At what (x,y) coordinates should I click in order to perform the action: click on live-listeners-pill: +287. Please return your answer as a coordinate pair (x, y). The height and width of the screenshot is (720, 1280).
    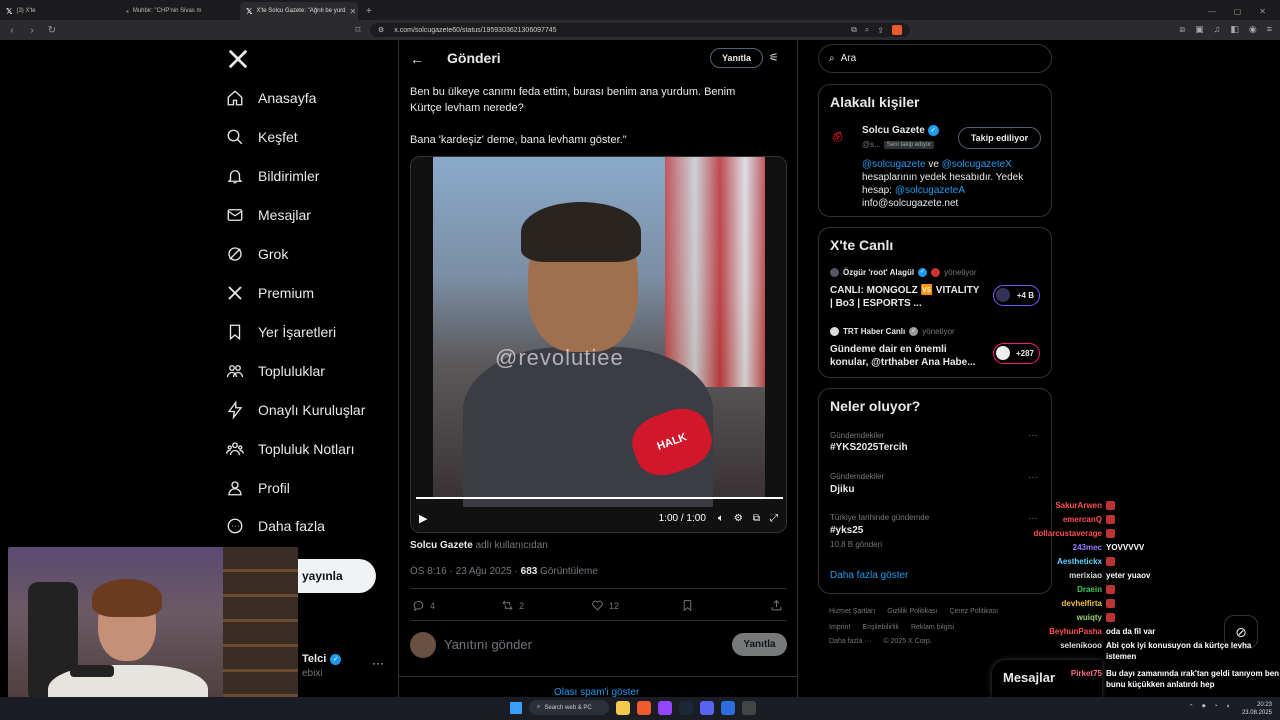
    Looking at the image, I should click on (1016, 353).